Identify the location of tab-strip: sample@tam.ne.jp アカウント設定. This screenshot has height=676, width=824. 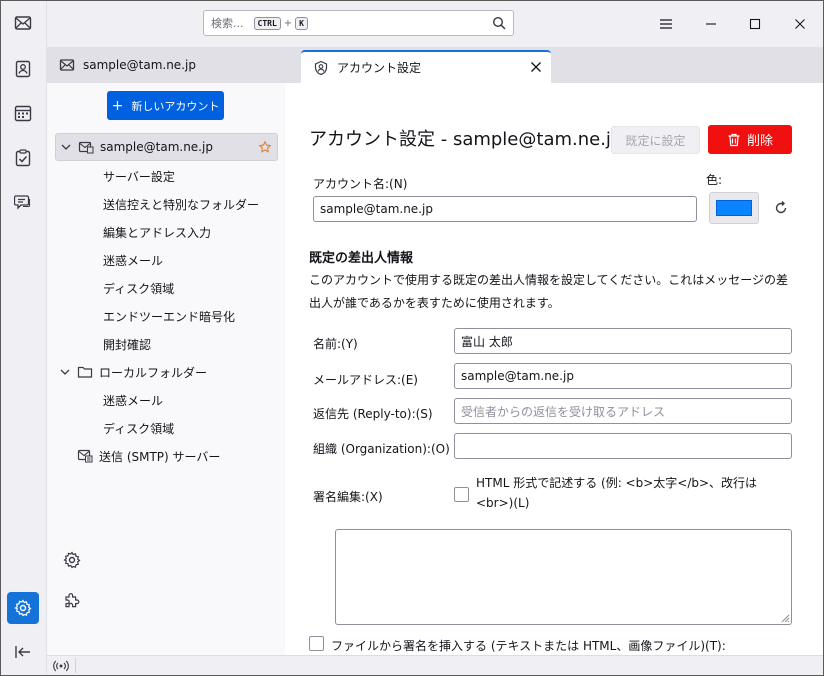
(435, 65).